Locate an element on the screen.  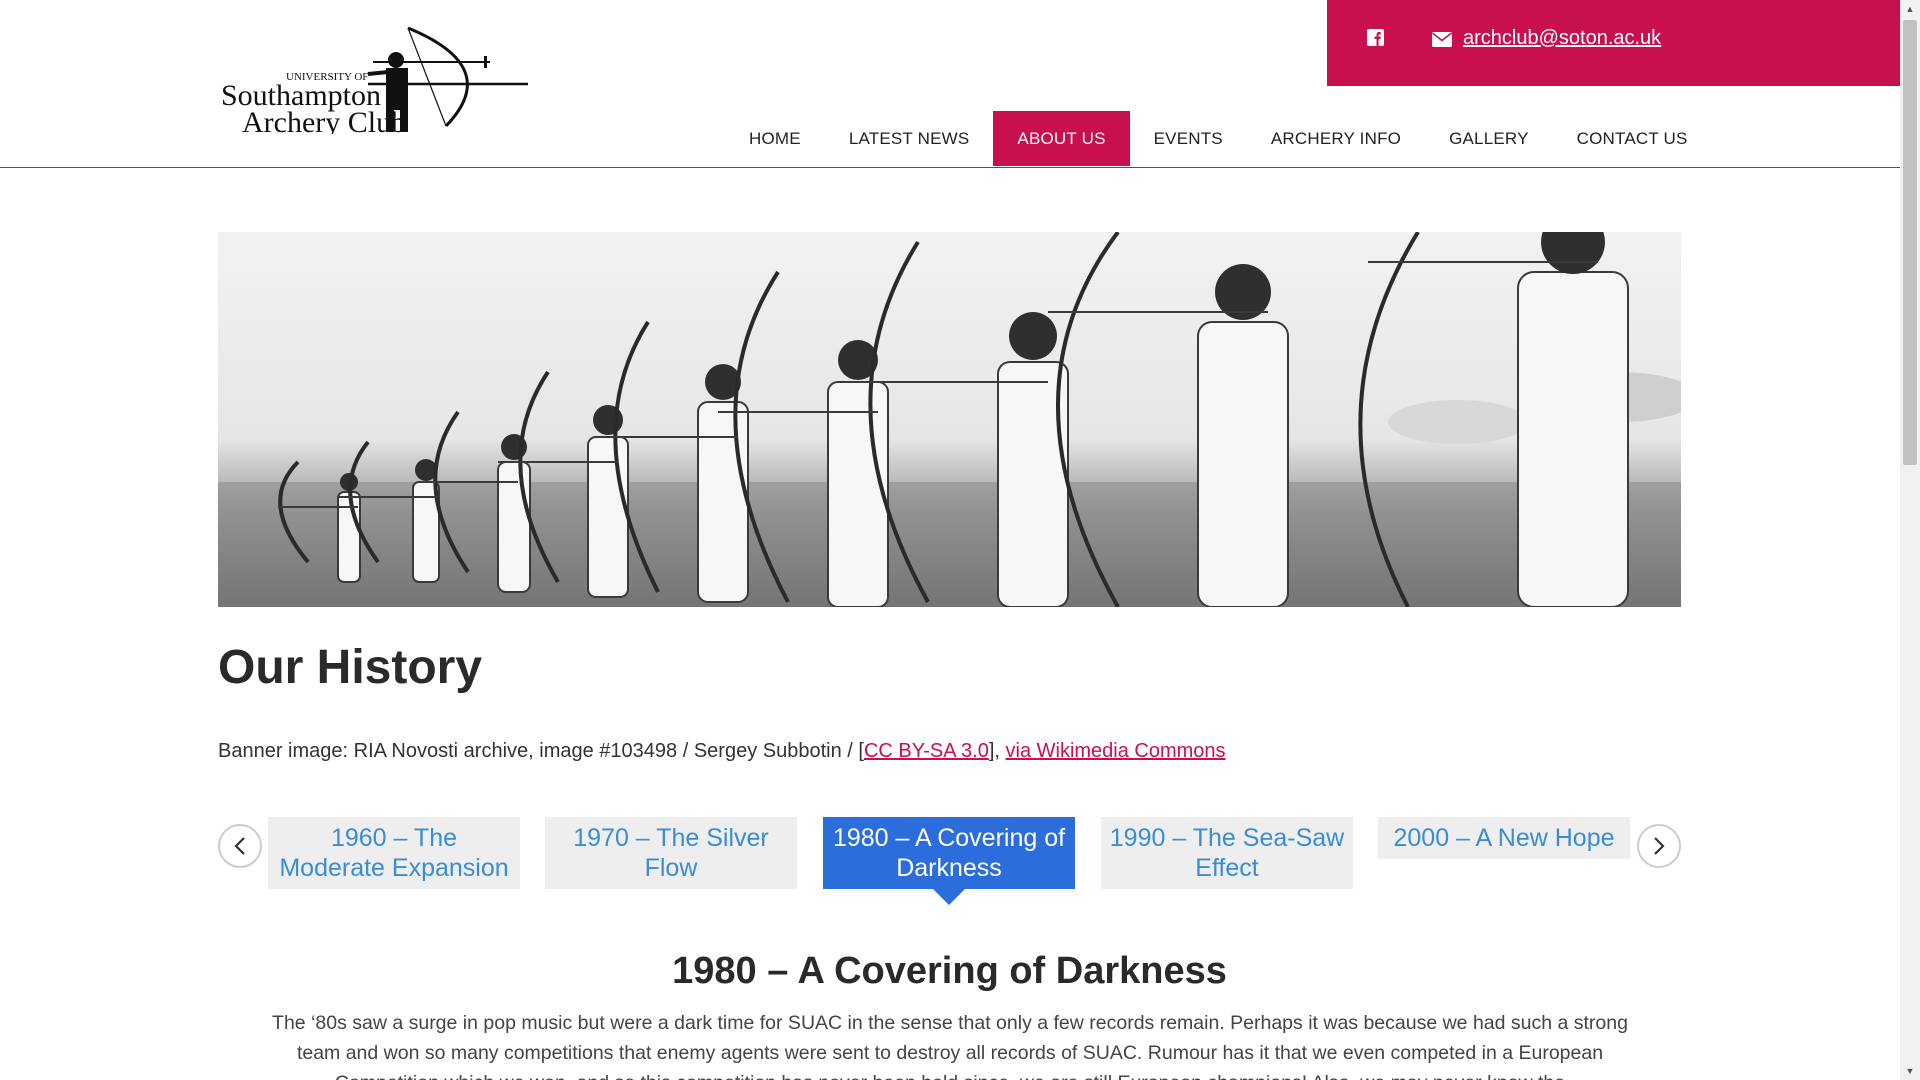
timeline-prev-button is located at coordinates (240, 846).